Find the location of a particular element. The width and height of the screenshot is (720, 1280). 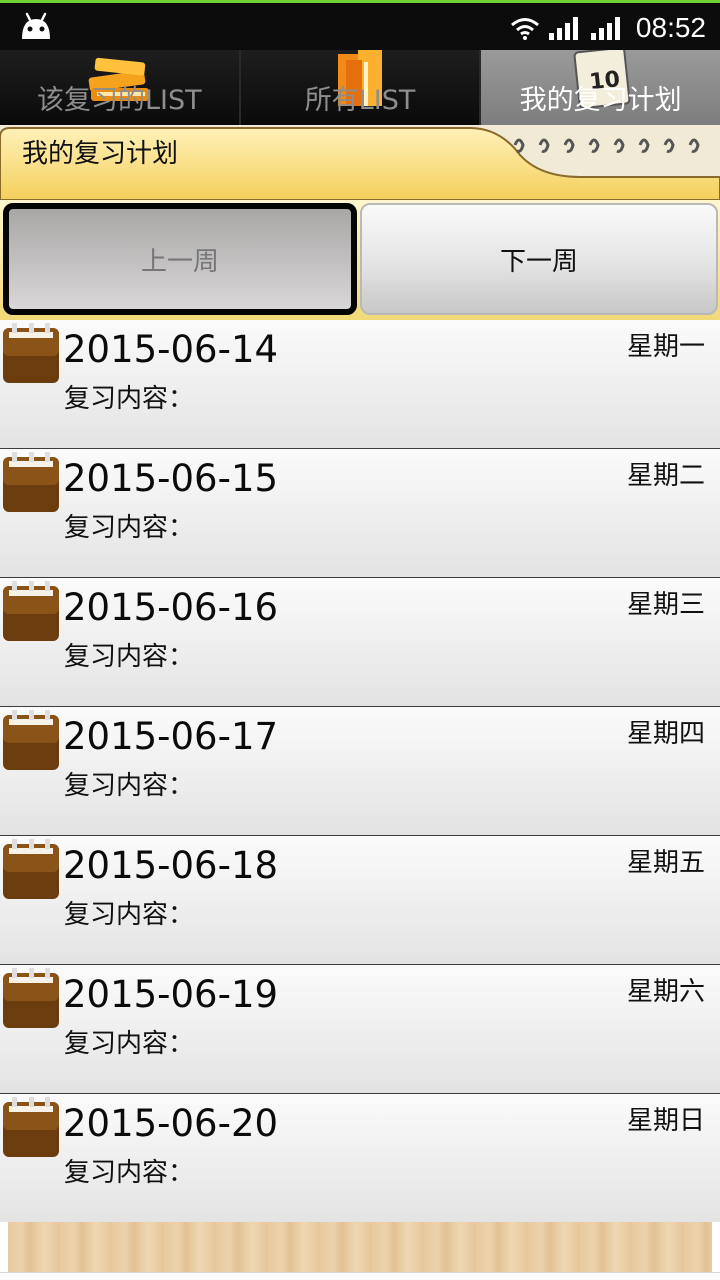

plan-date: 2015-06-14 is located at coordinates (171, 349).